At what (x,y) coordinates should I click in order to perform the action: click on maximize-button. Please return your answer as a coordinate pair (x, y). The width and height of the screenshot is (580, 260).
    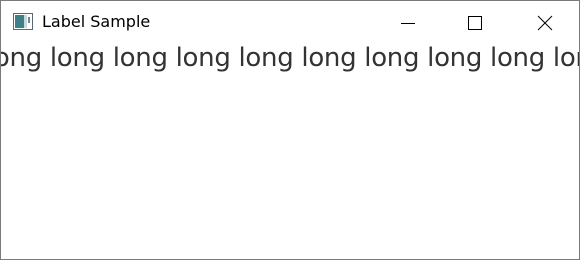
    Looking at the image, I should click on (475, 22).